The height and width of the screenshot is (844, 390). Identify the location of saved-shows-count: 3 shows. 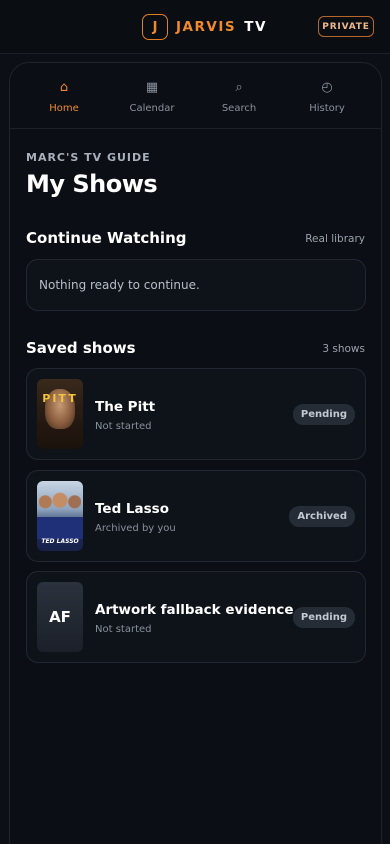
(343, 349).